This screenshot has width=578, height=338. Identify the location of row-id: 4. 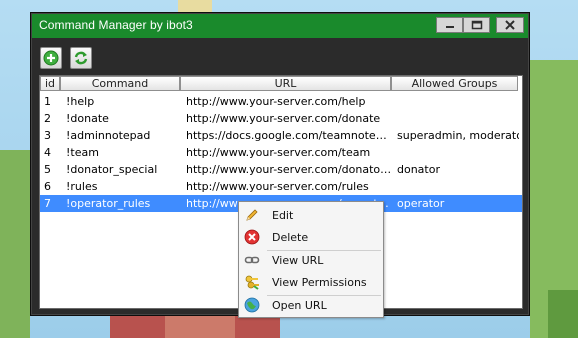
(47, 152).